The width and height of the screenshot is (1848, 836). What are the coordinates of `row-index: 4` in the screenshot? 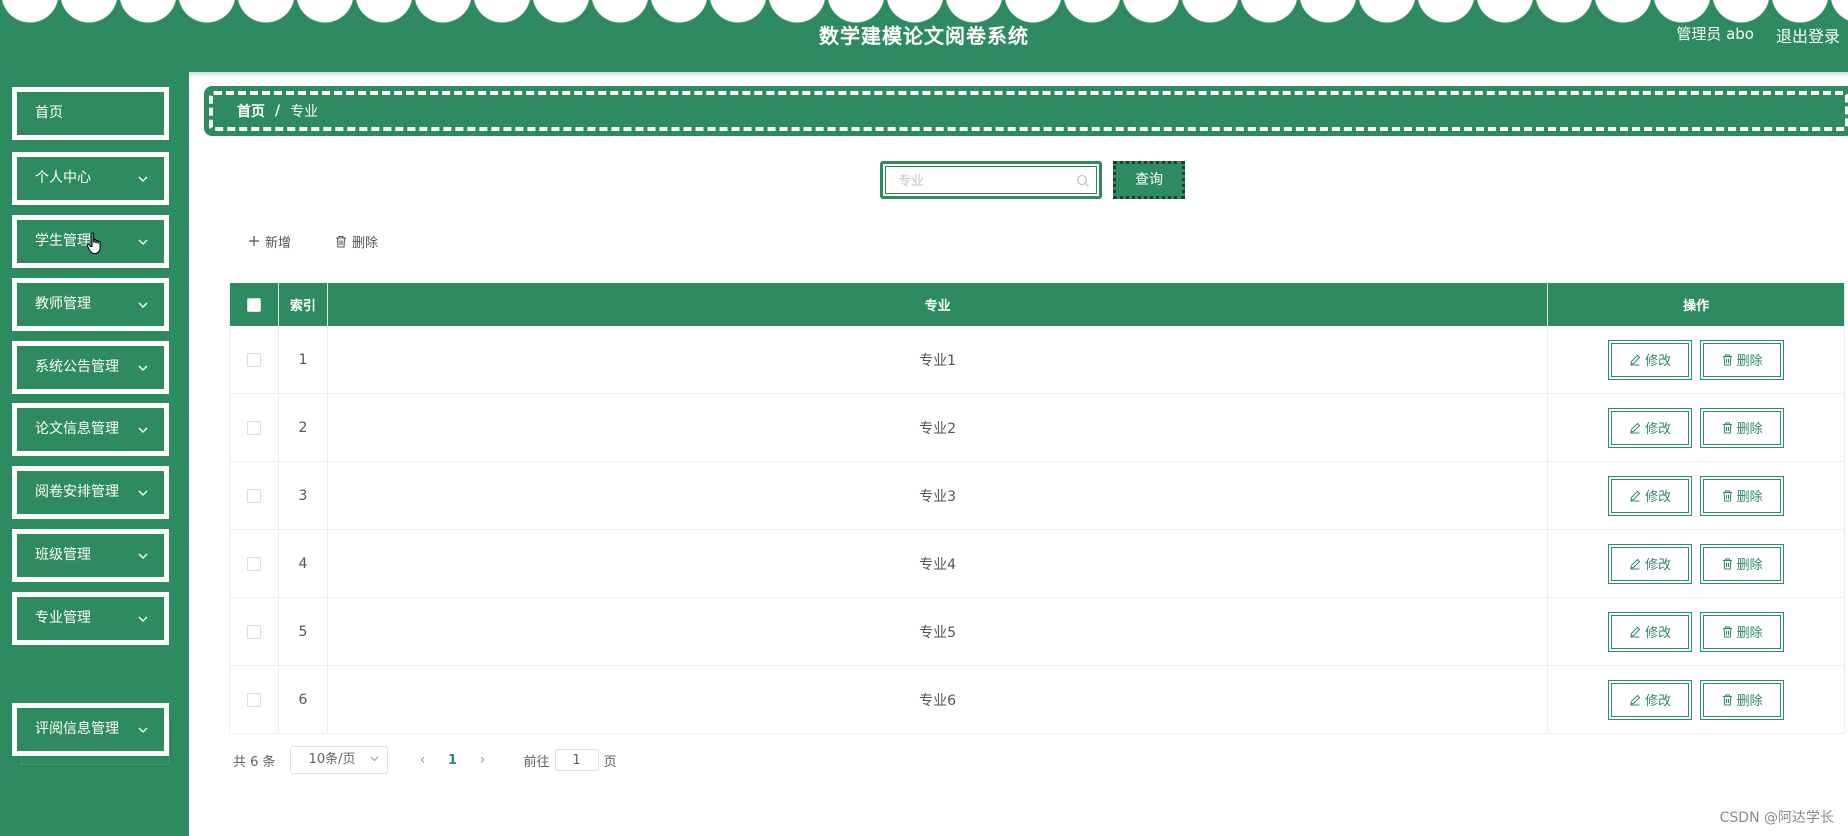 It's located at (303, 563).